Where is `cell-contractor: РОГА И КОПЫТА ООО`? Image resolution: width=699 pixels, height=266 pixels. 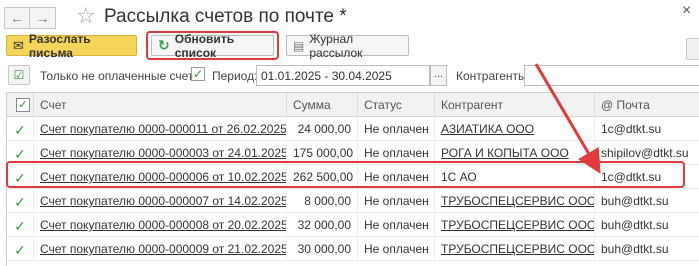
cell-contractor: РОГА И КОПЫТА ООО is located at coordinates (514, 153).